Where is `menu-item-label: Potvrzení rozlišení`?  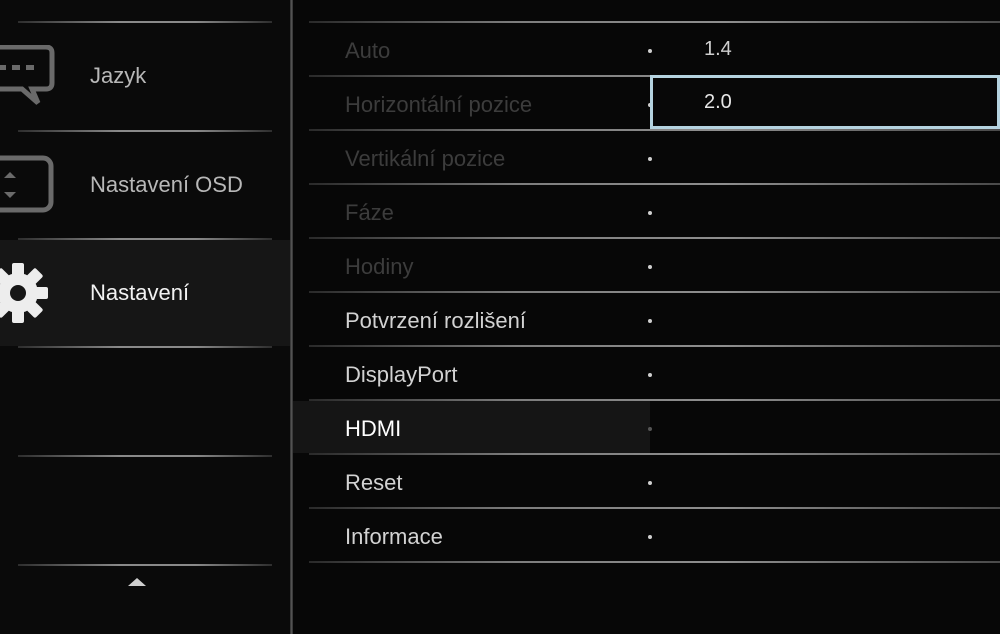
menu-item-label: Potvrzení rozlišení is located at coordinates (435, 320).